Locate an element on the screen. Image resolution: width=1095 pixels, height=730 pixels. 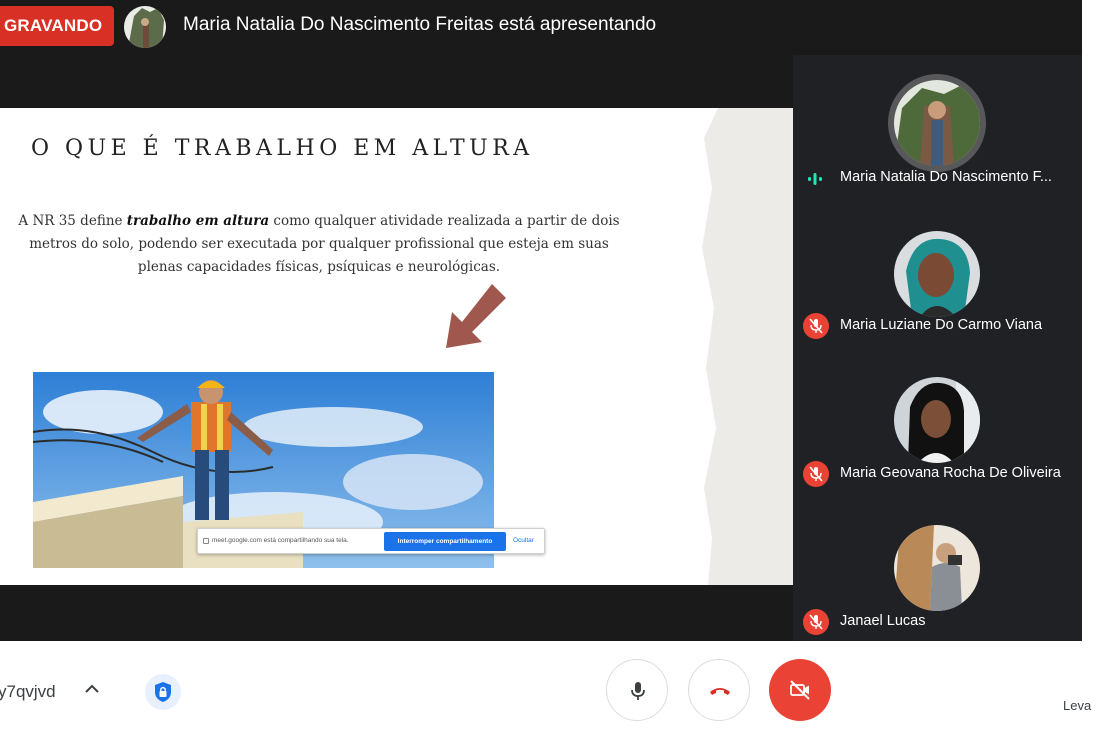
leave-label: Leva is located at coordinates (1077, 705).